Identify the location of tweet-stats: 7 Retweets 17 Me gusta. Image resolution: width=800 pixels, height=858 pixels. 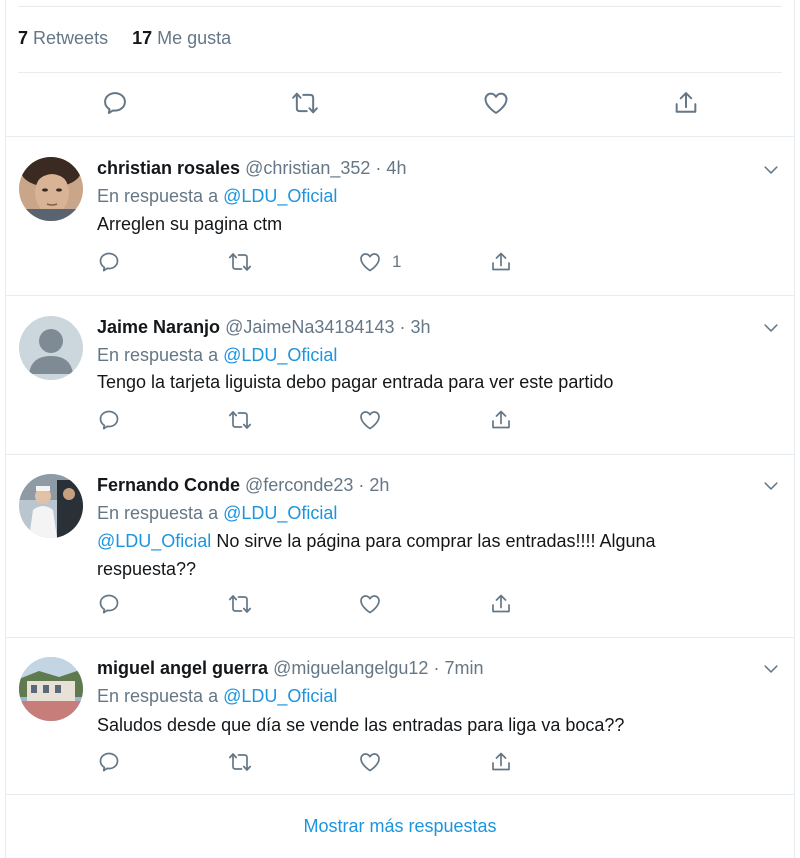
(124, 38).